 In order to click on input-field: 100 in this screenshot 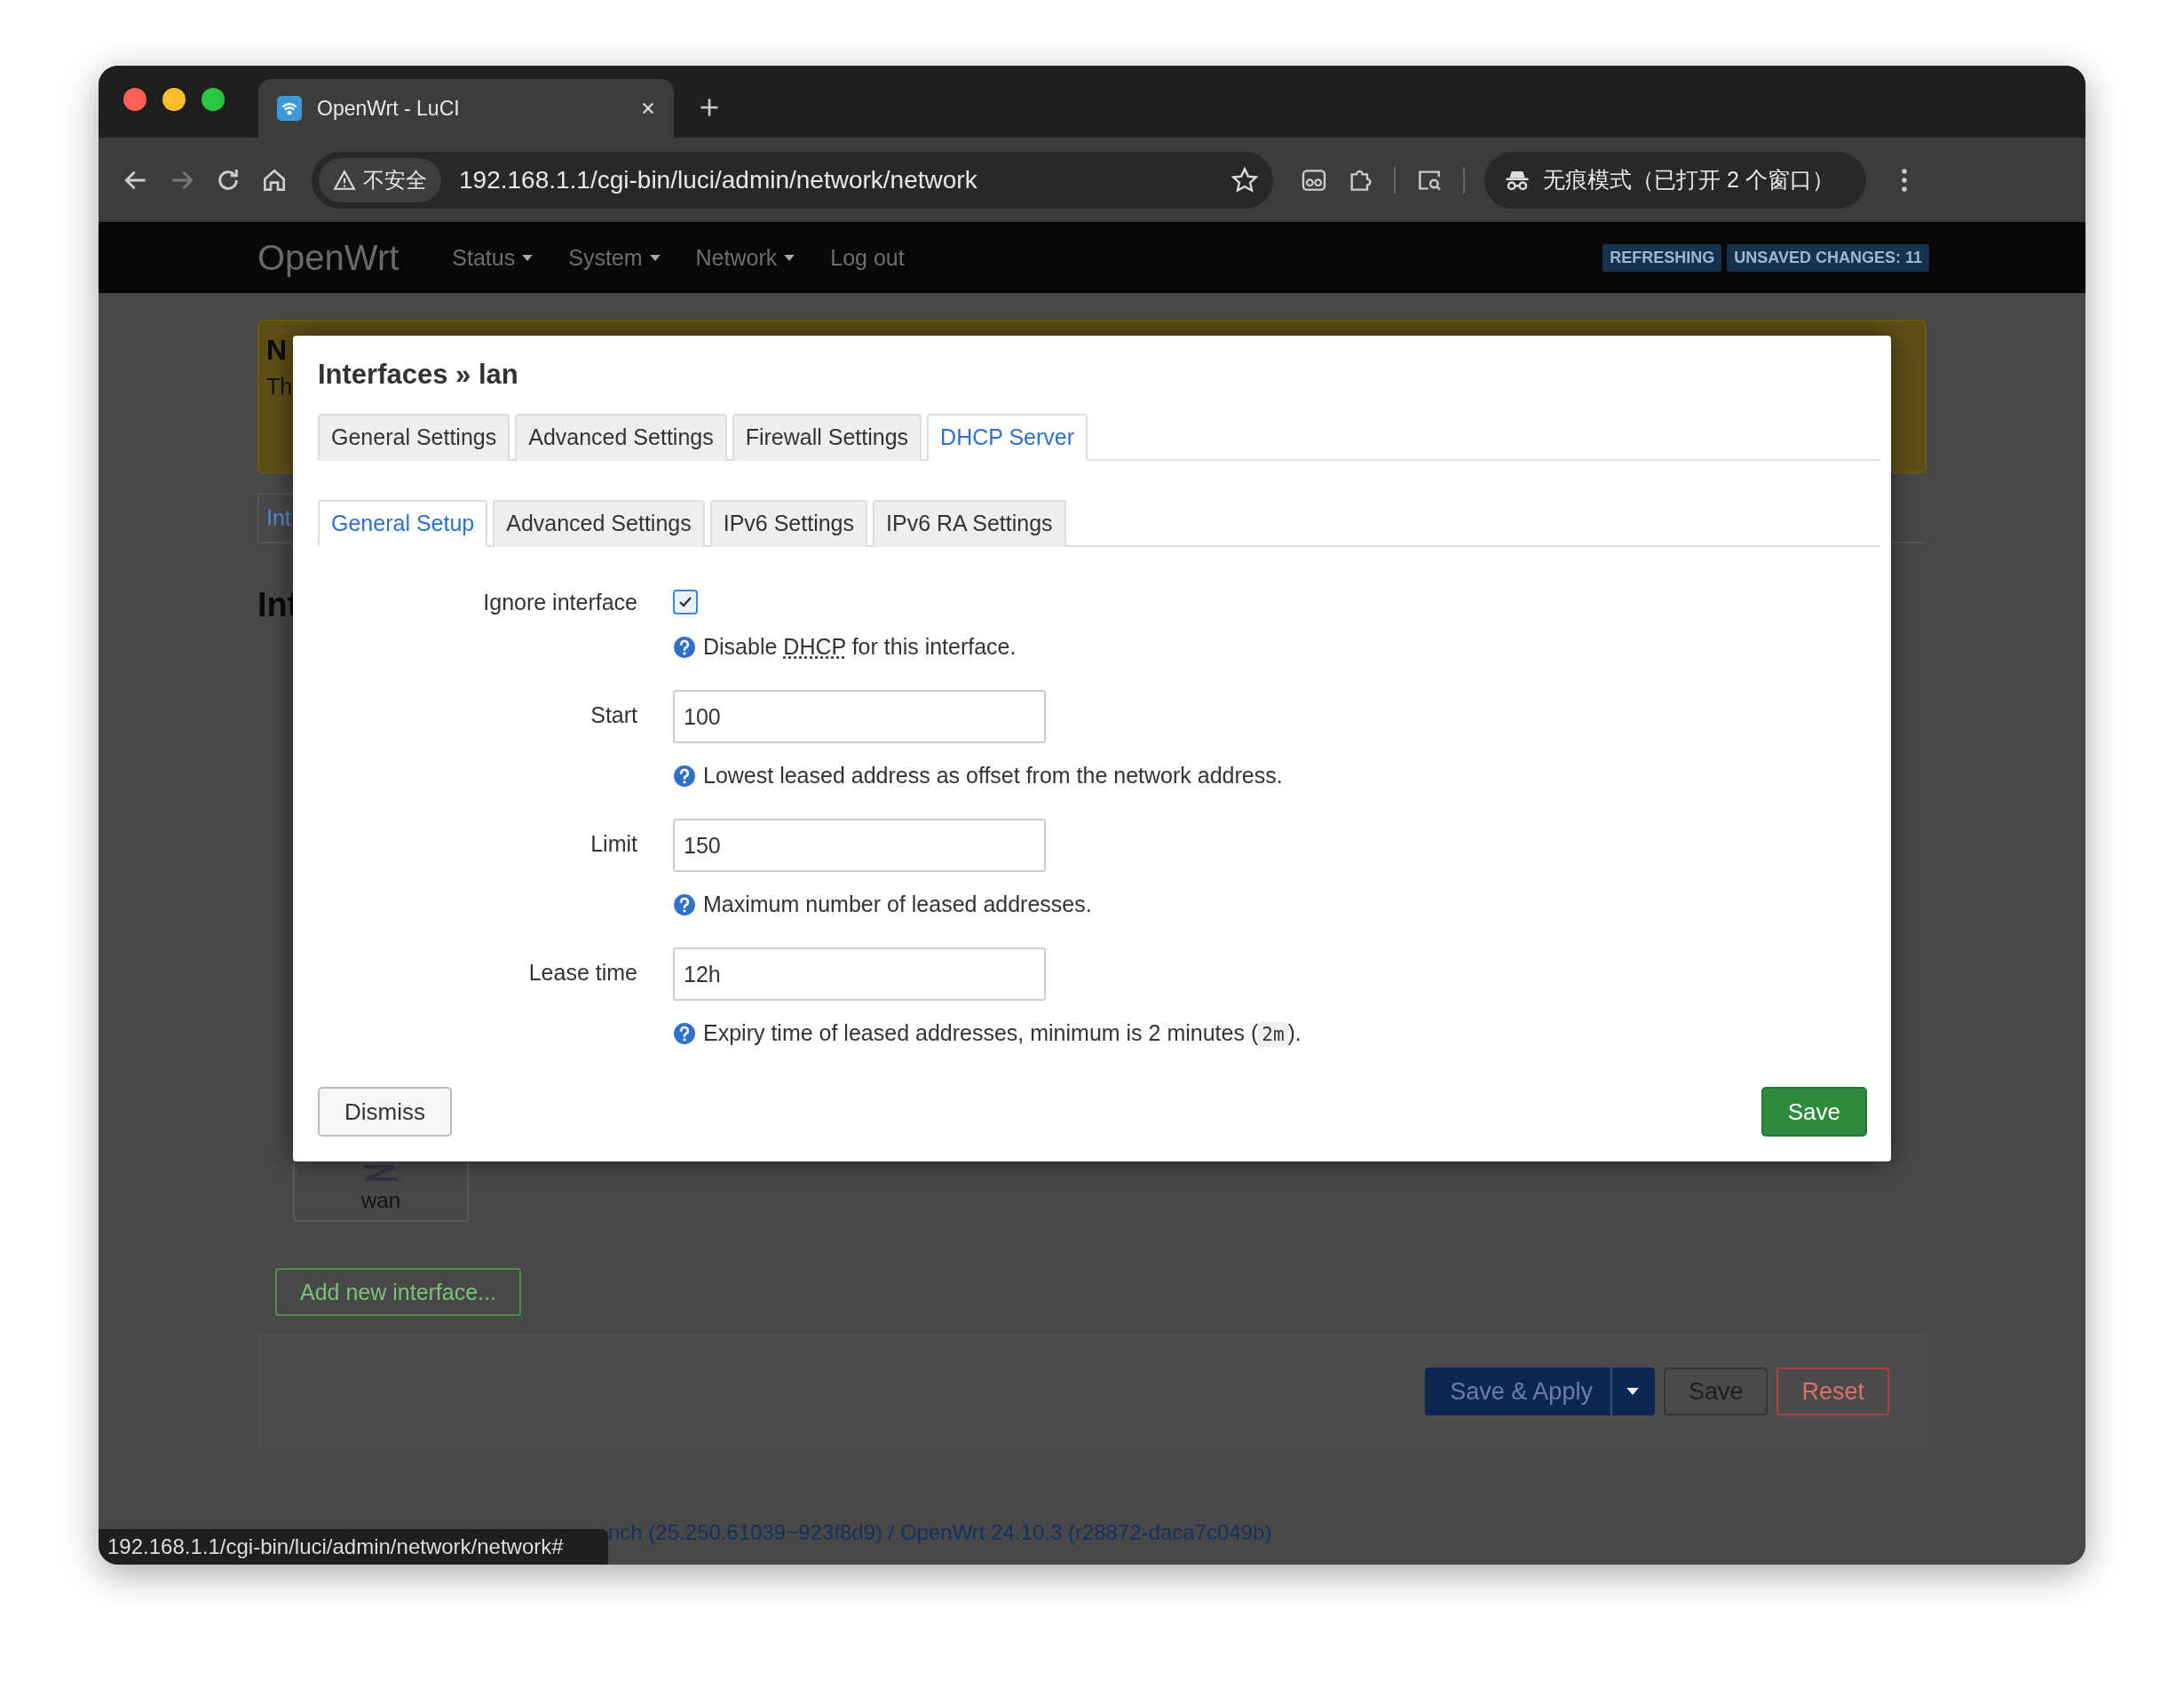, I will do `click(859, 716)`.